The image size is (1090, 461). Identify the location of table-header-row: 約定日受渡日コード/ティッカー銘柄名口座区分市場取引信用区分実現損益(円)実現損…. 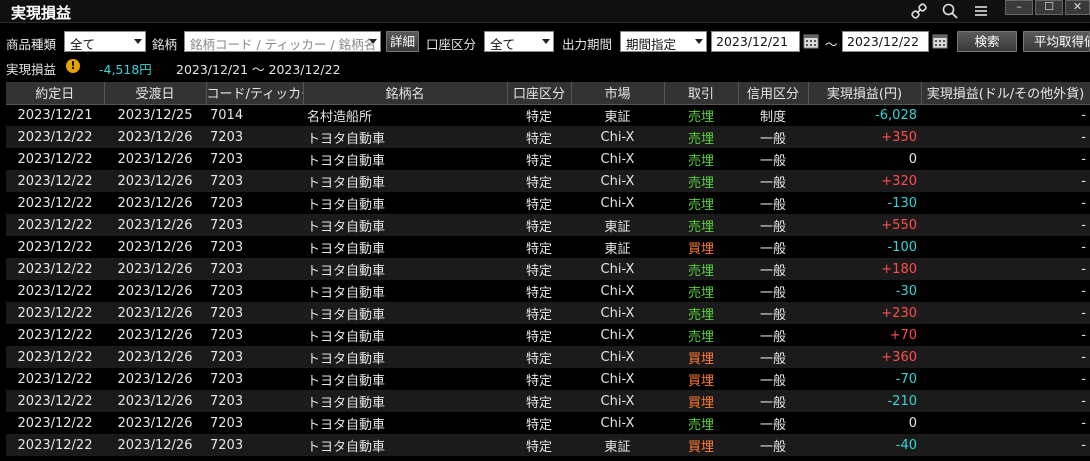
(548, 93).